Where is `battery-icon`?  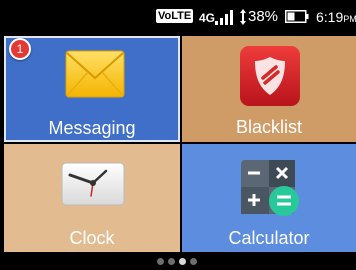
battery-icon is located at coordinates (297, 16).